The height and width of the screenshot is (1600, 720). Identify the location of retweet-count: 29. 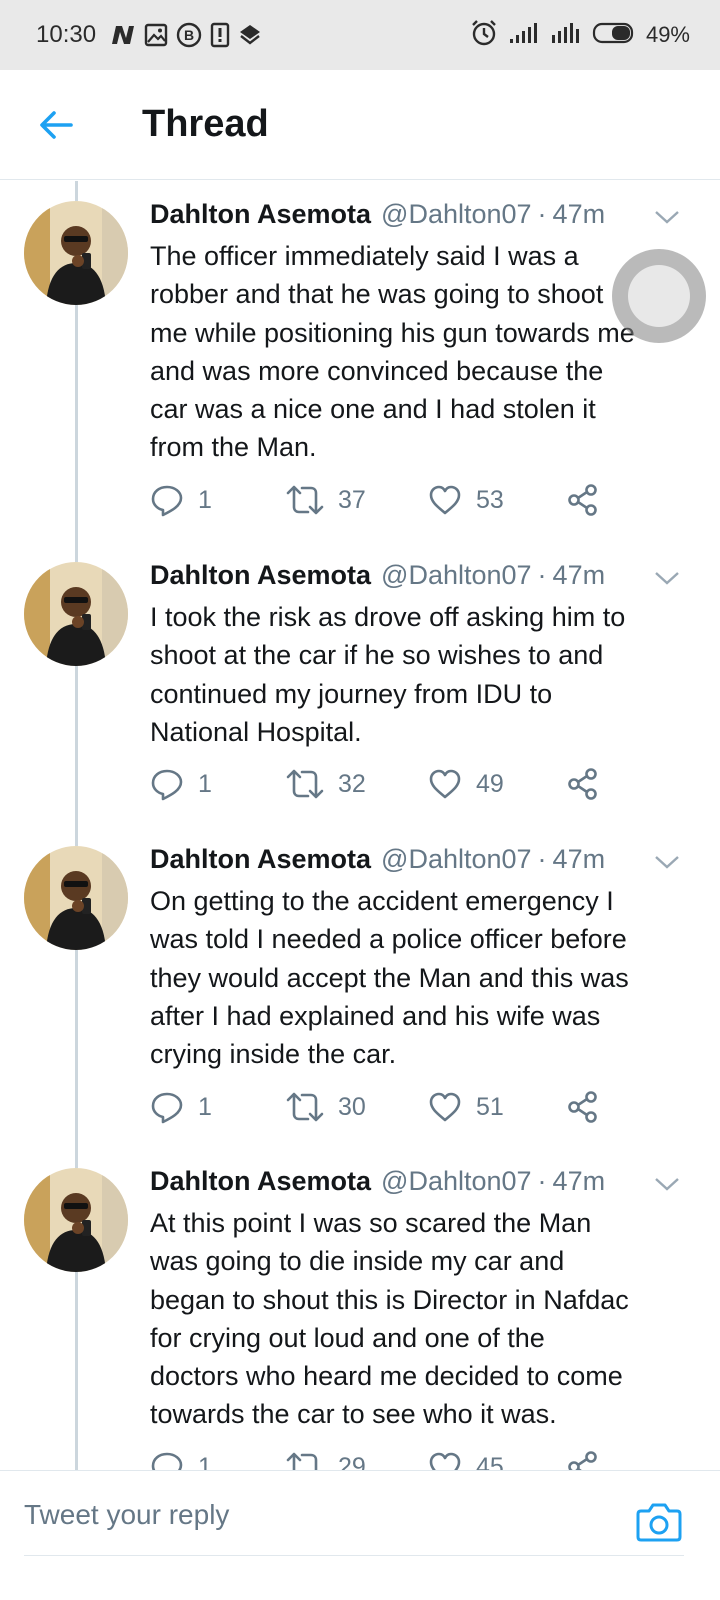
(352, 1461).